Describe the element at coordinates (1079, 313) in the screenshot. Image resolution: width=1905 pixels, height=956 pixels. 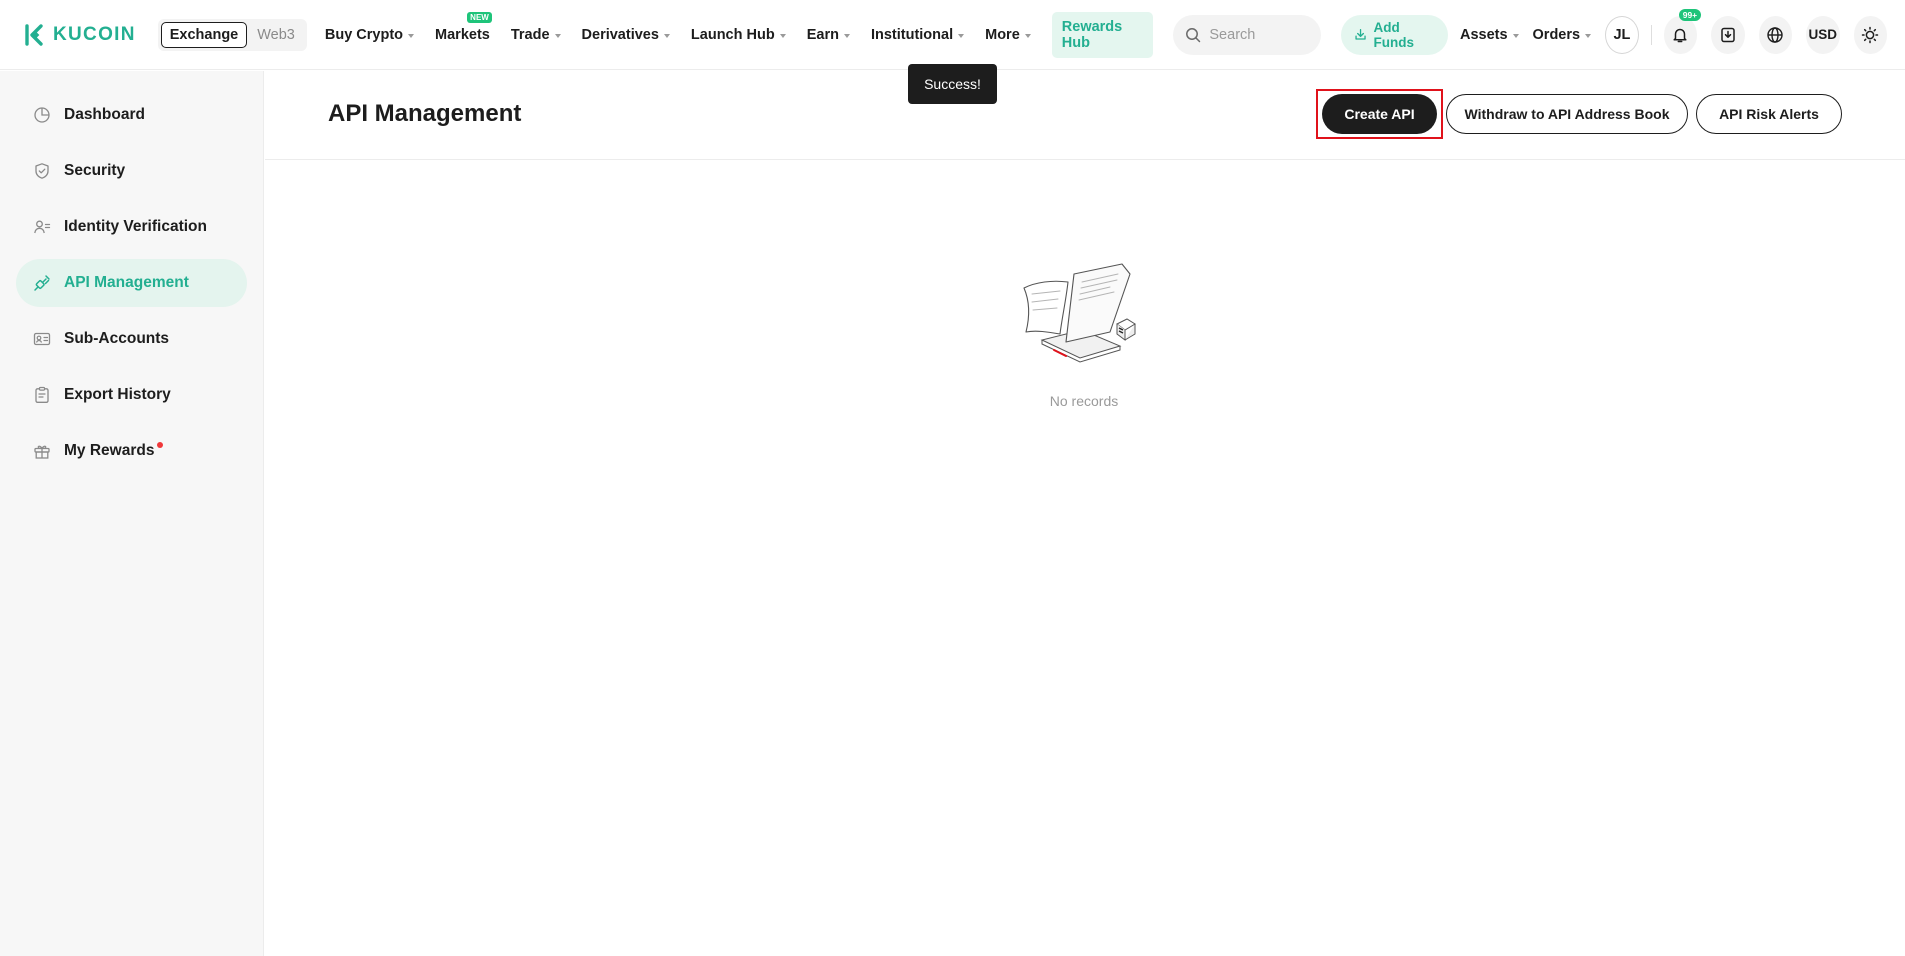
I see `empty-state-illustration` at that location.